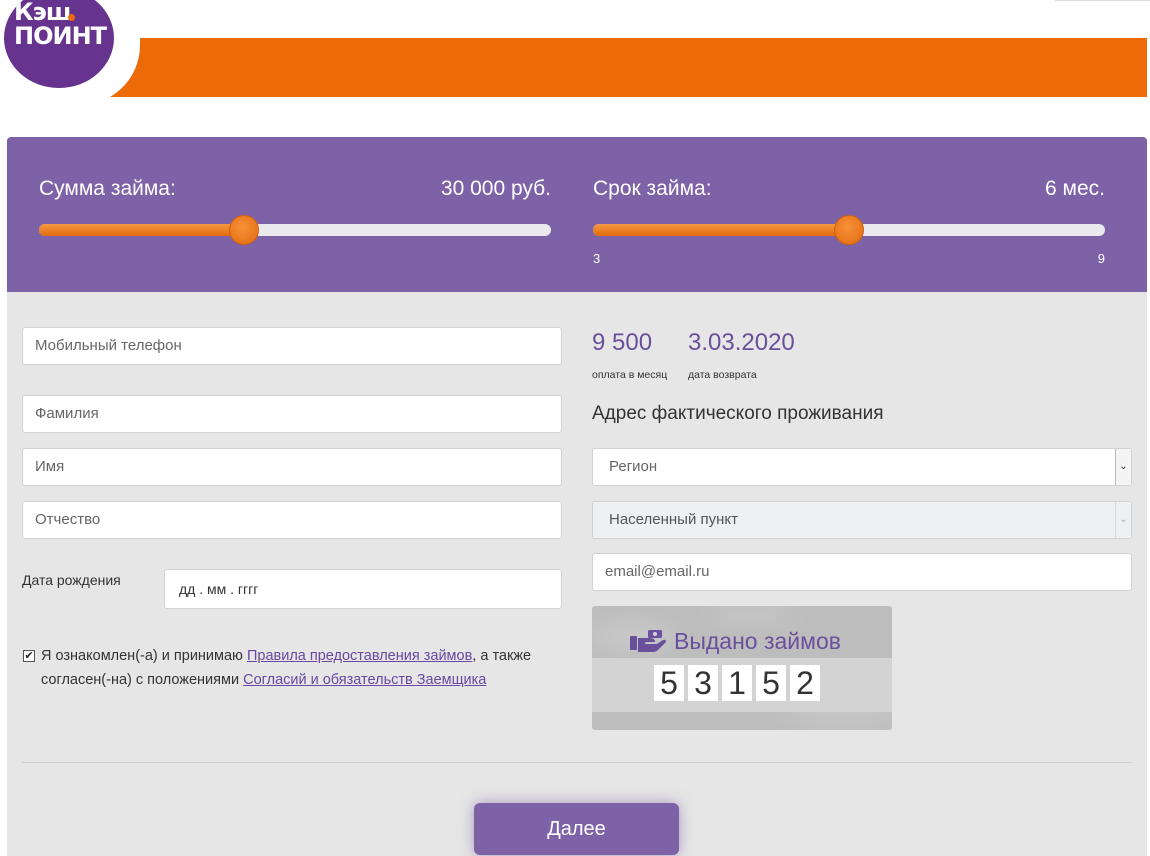  Describe the element at coordinates (60, 36) in the screenshot. I see `logo-line-2: поинт` at that location.